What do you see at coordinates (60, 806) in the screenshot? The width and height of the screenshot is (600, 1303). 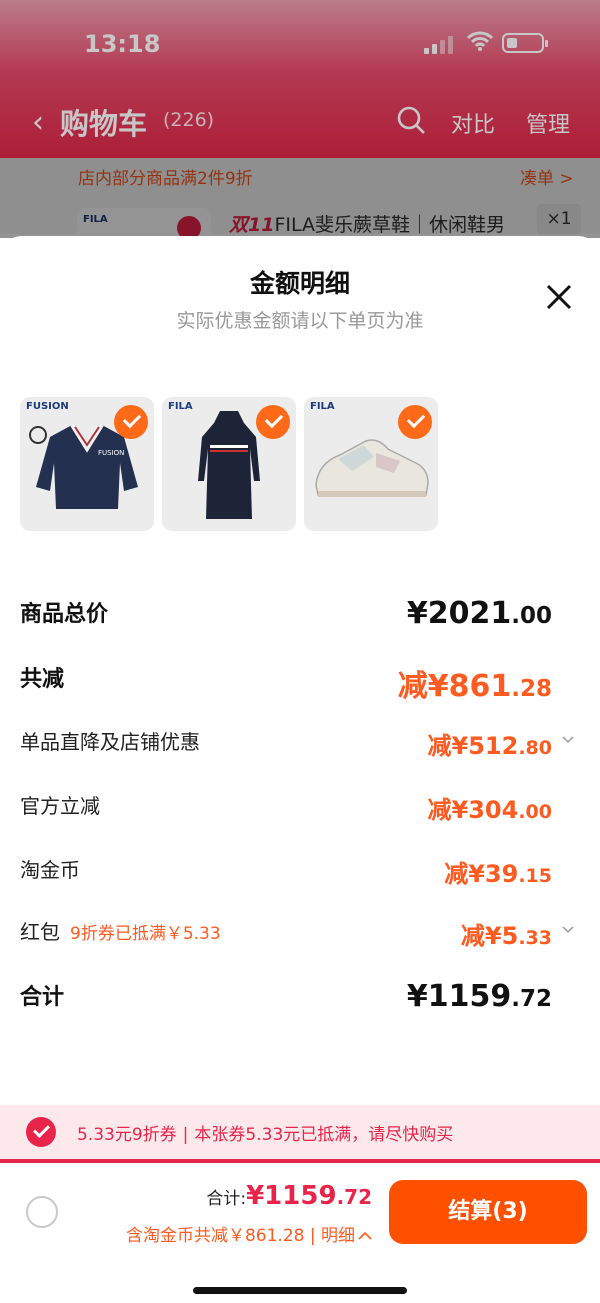 I see `official-discount-label: 官方立减` at bounding box center [60, 806].